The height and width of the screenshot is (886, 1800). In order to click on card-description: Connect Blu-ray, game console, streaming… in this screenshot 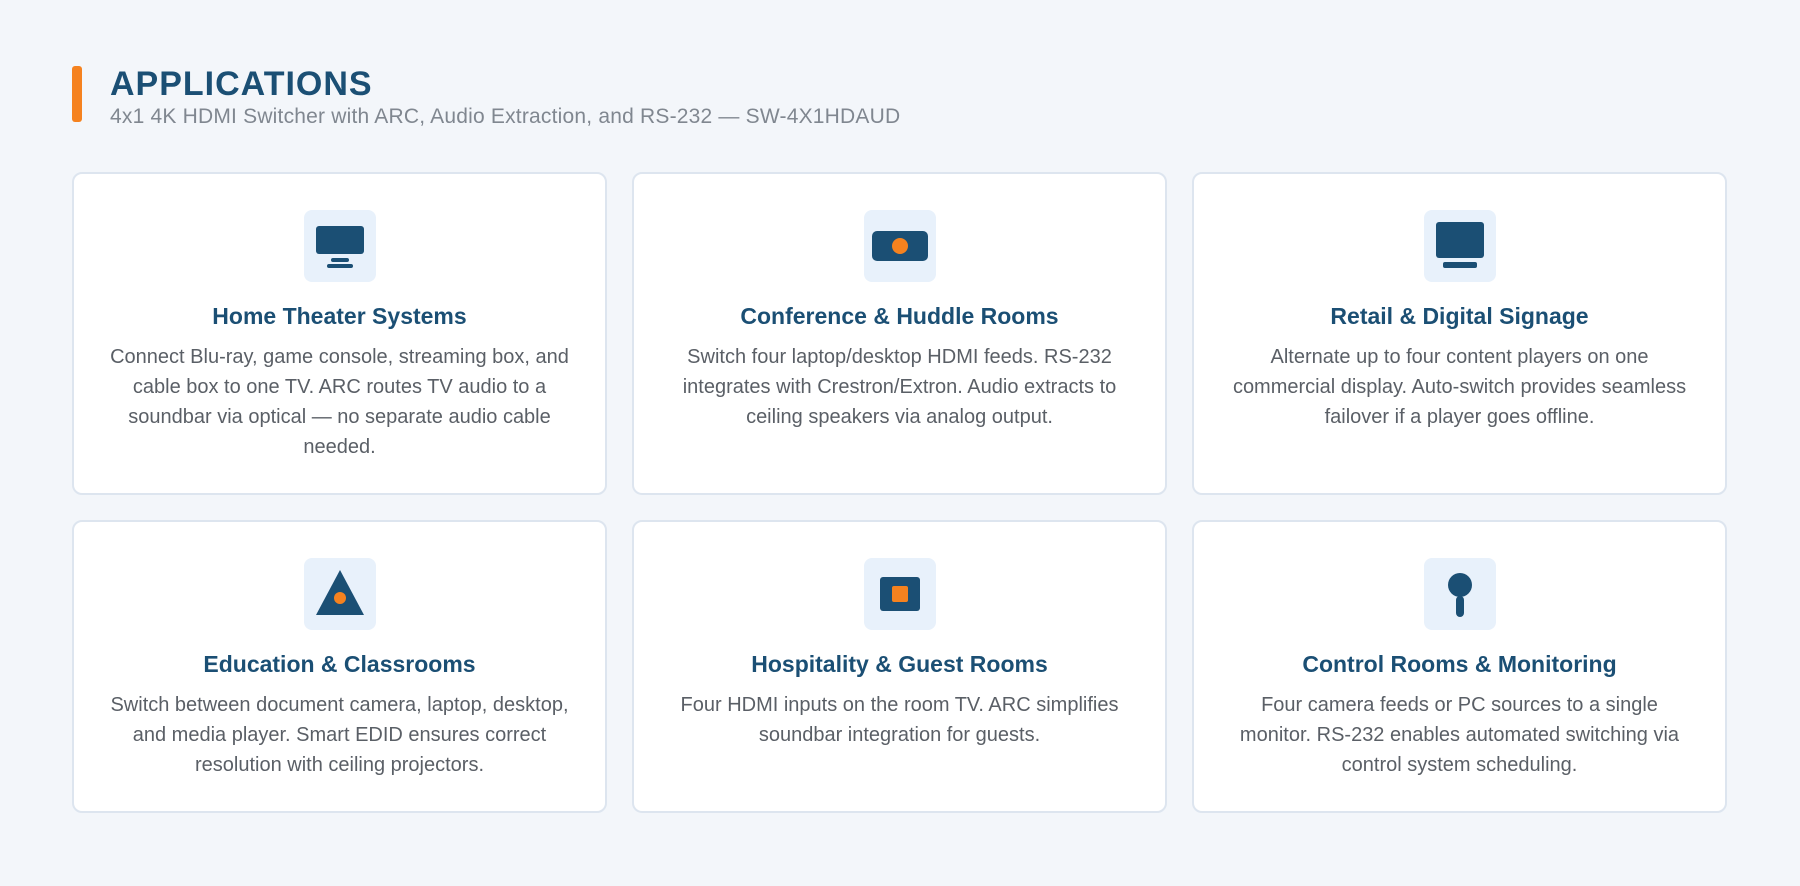, I will do `click(339, 402)`.